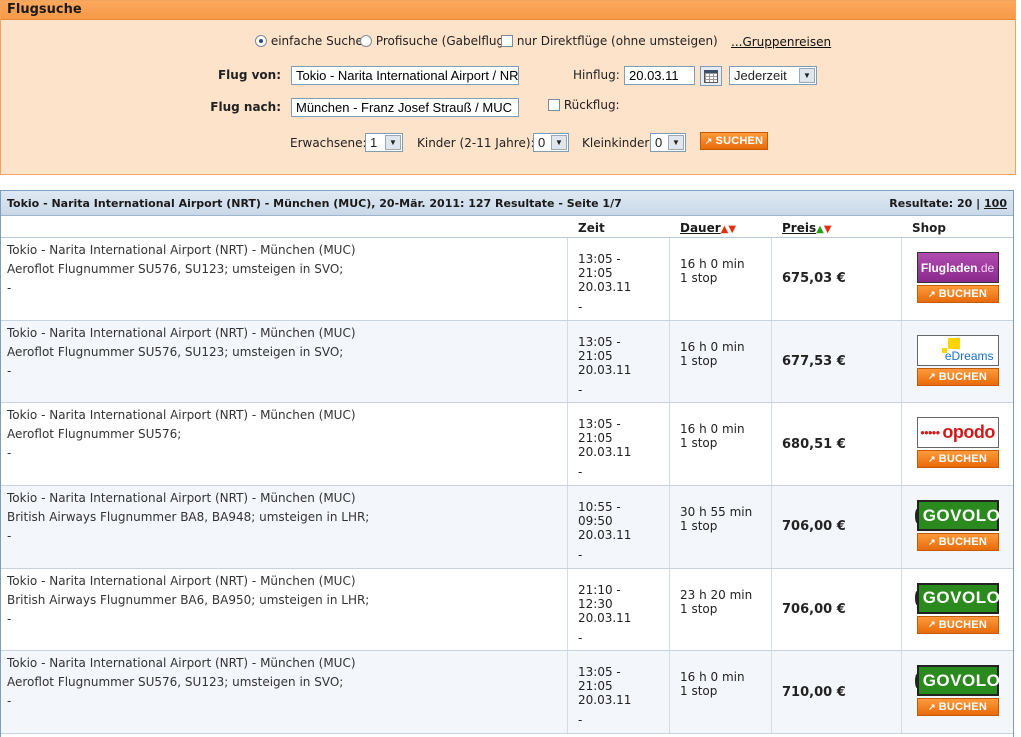  What do you see at coordinates (957, 267) in the screenshot?
I see `shop-logo-flugladen: Flugladen .de` at bounding box center [957, 267].